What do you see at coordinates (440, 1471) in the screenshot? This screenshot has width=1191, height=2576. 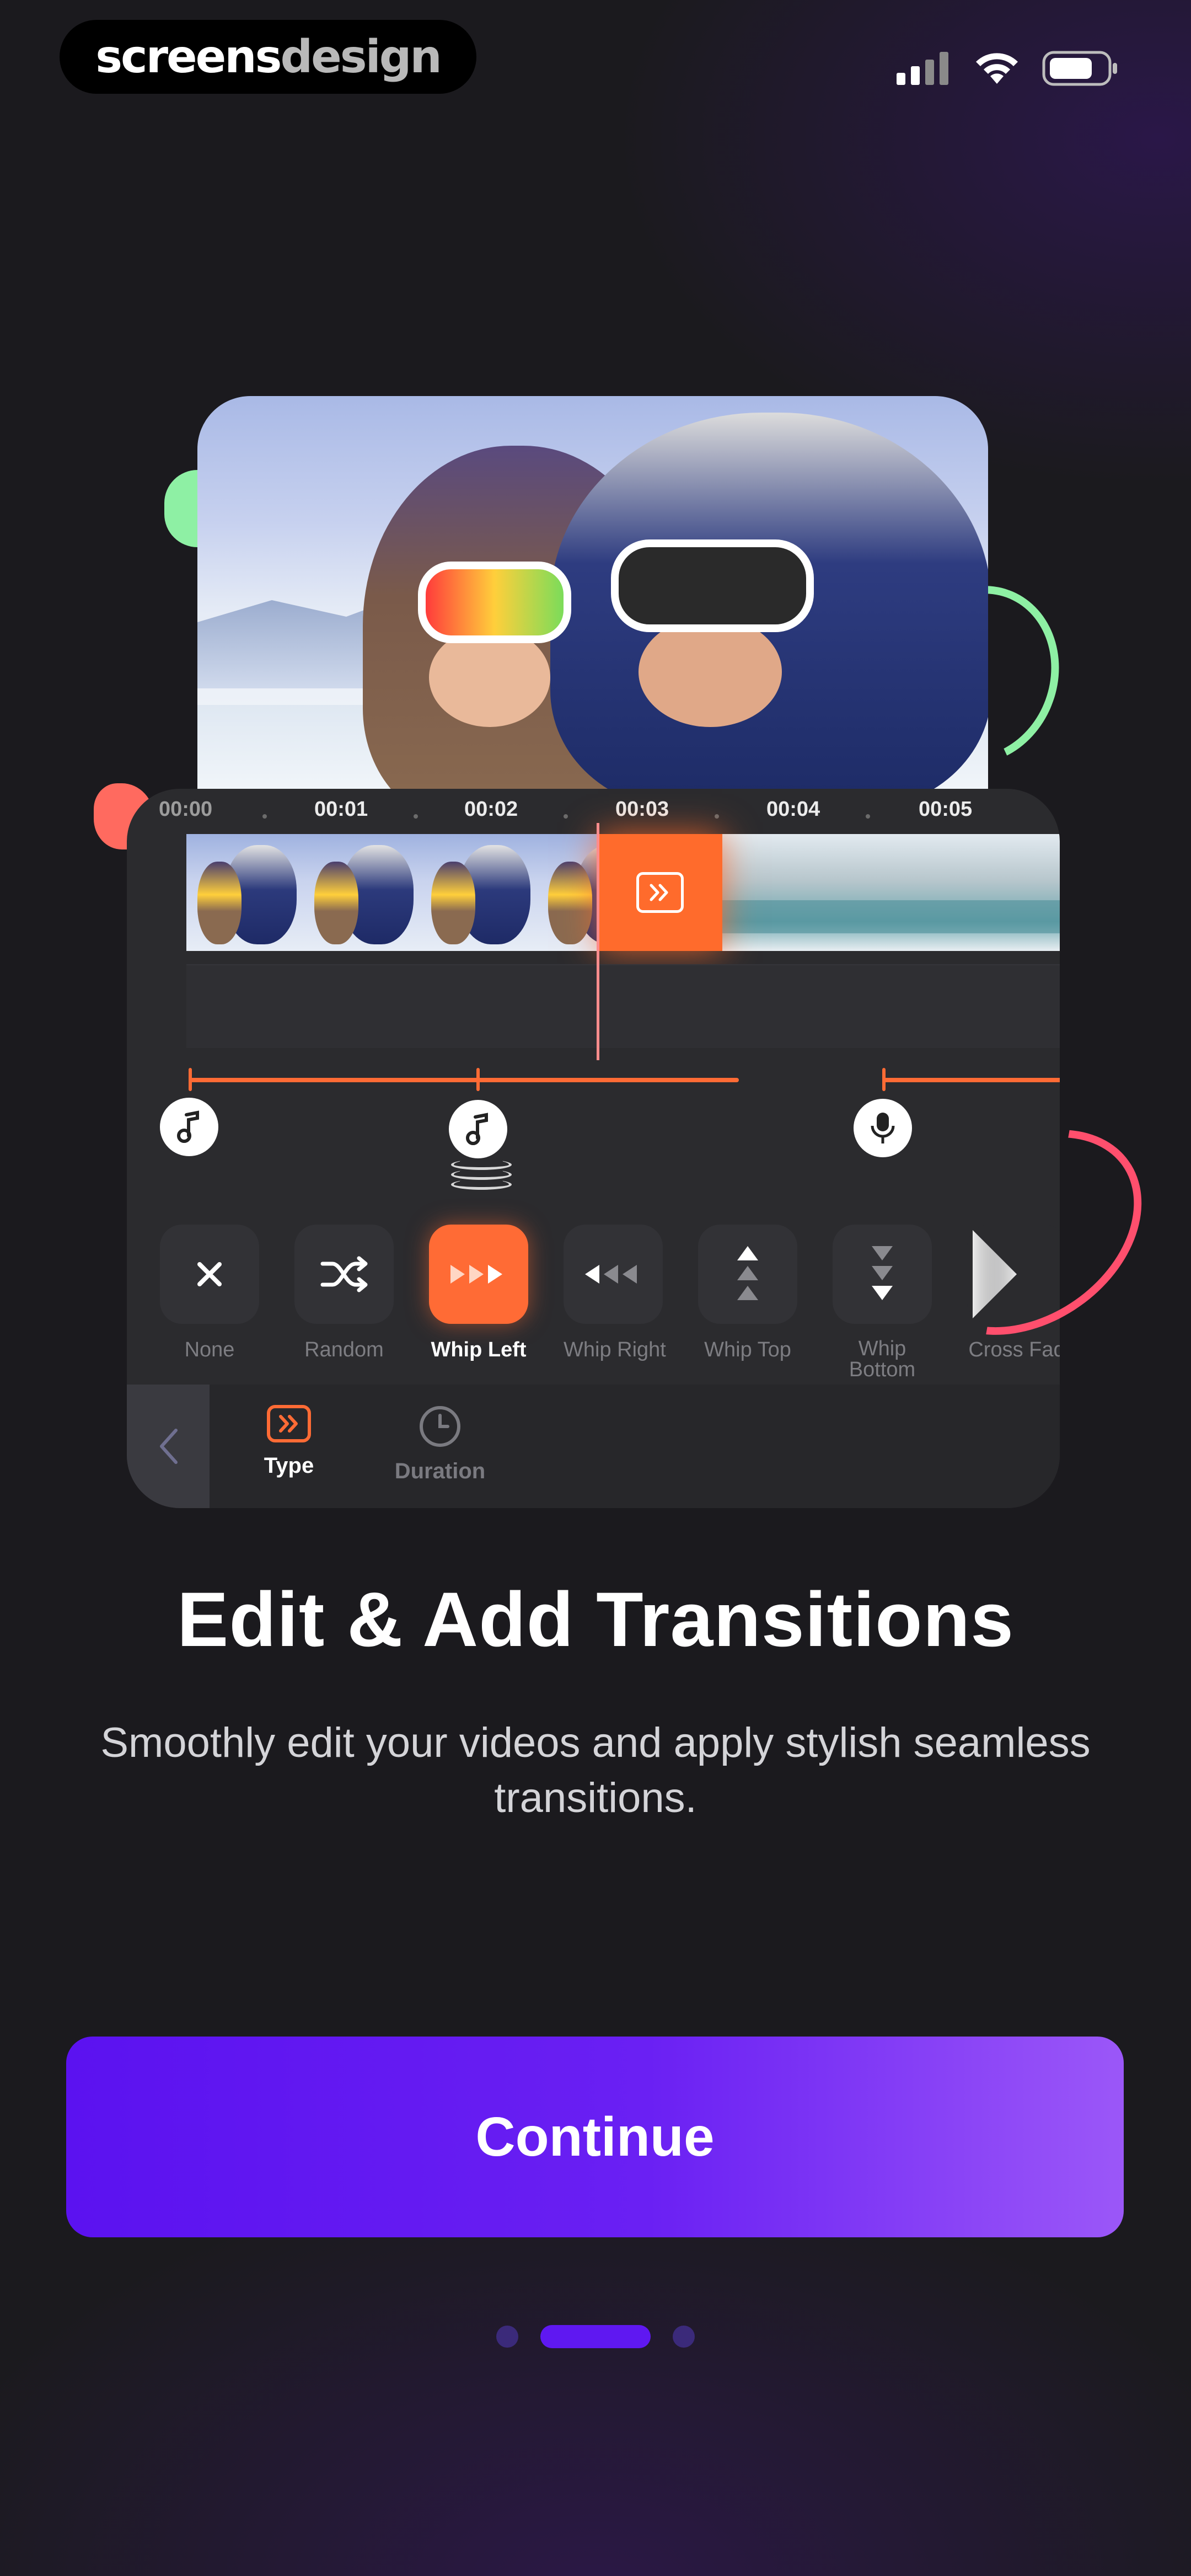 I see `tab-label: Duration` at bounding box center [440, 1471].